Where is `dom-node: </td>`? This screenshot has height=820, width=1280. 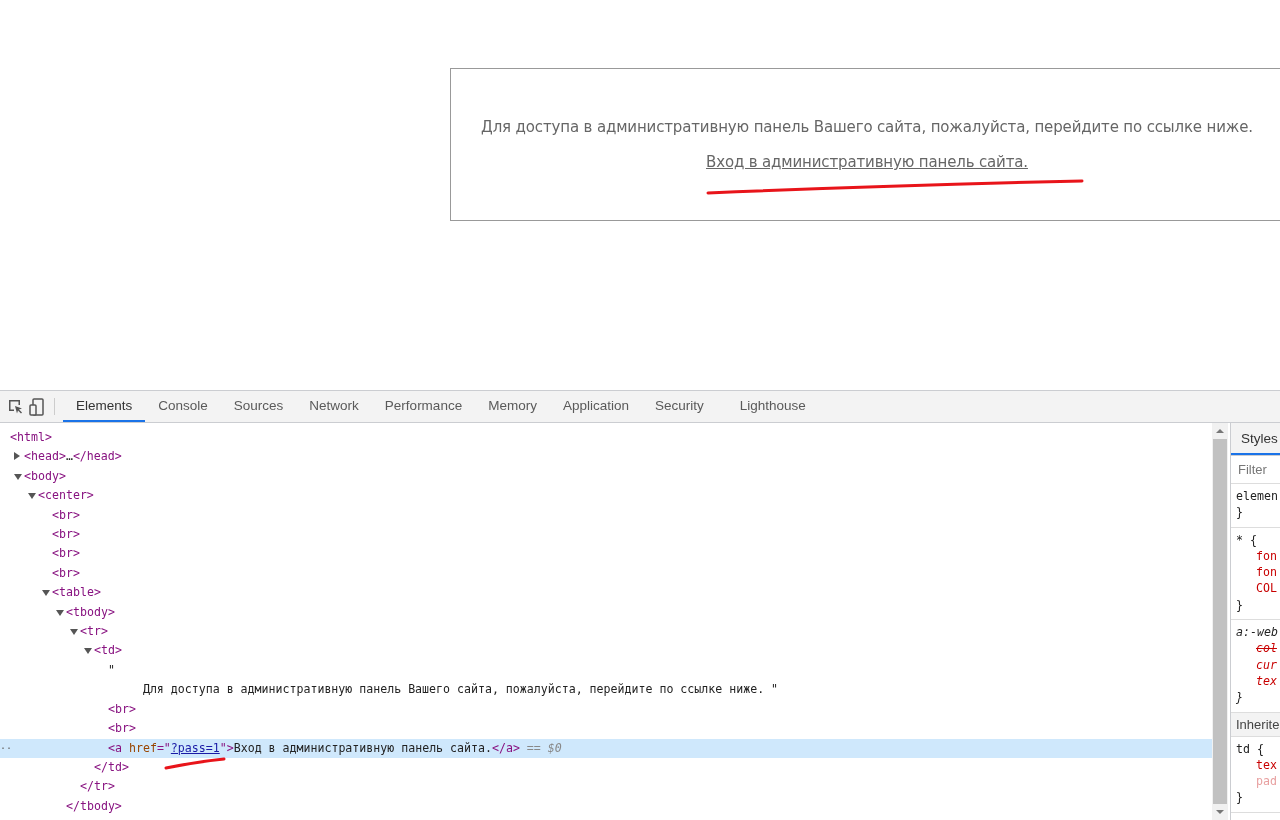
dom-node: </td> is located at coordinates (606, 767).